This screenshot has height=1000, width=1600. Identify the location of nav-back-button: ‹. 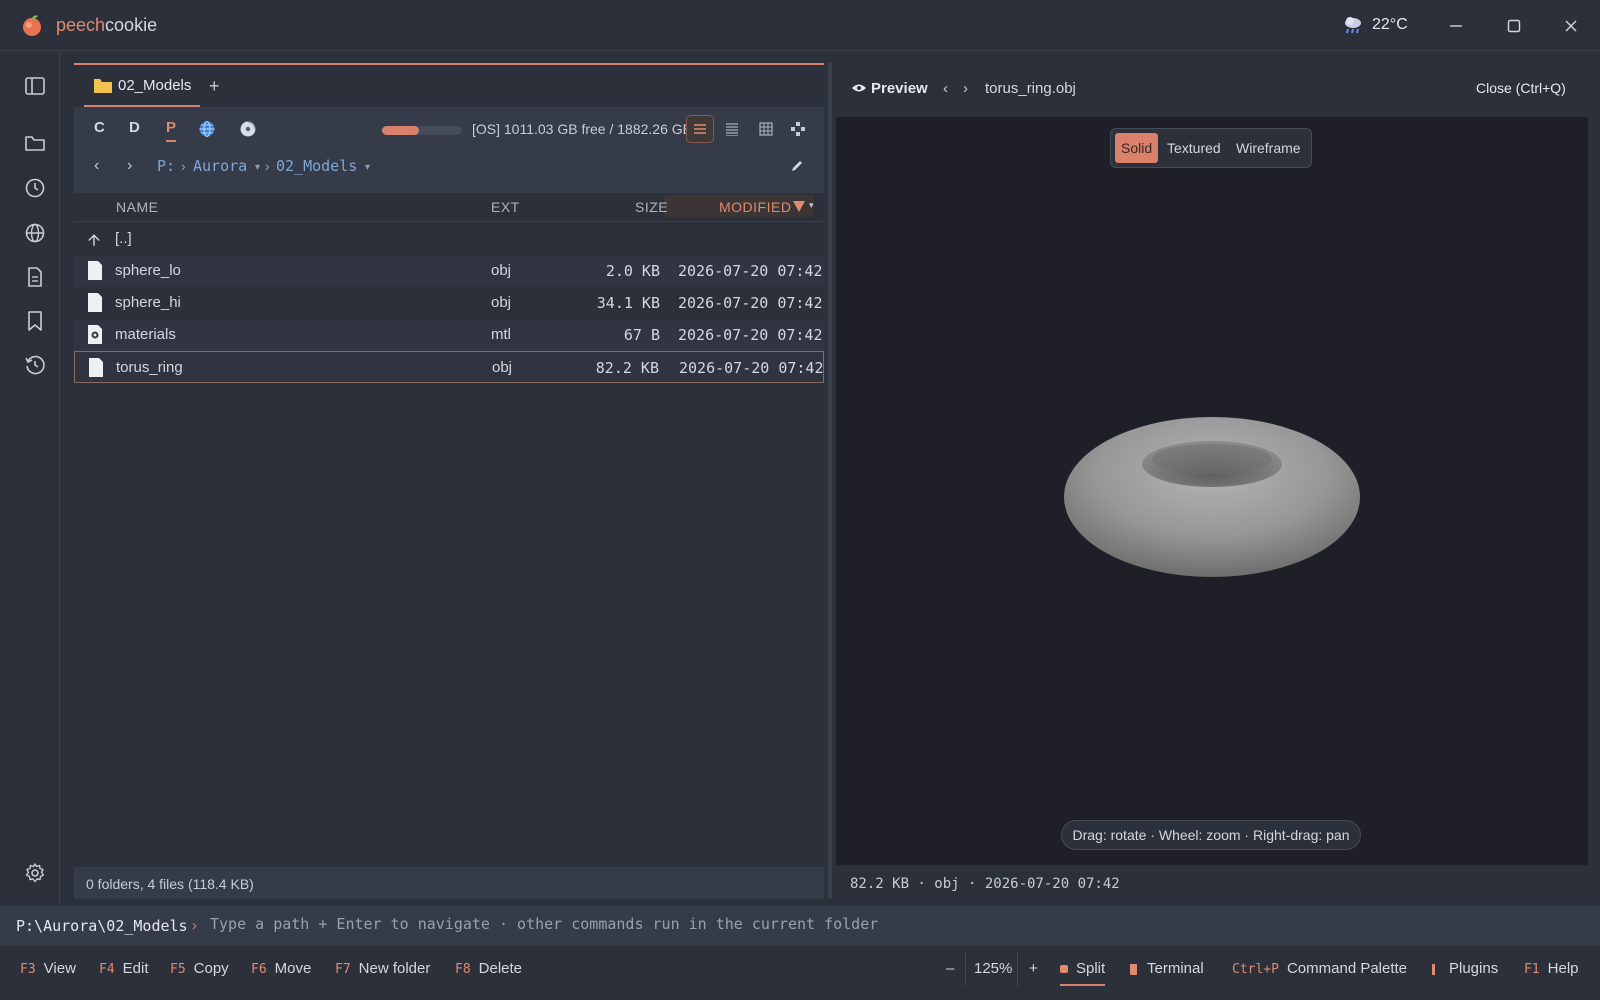
(96, 166).